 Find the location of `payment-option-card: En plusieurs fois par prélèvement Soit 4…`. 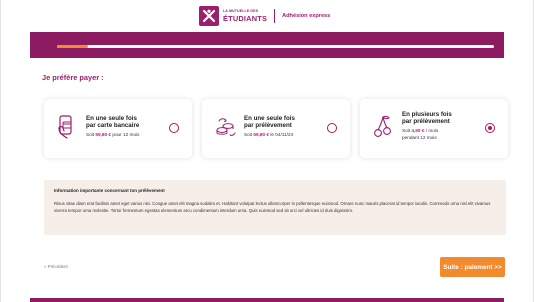

payment-option-card: En plusieurs fois par prélèvement Soit 4… is located at coordinates (434, 128).